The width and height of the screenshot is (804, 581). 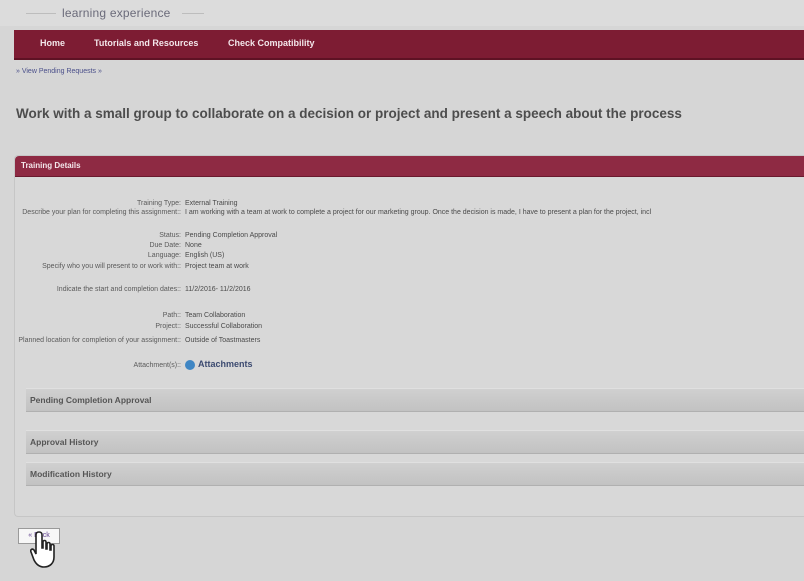 What do you see at coordinates (64, 442) in the screenshot?
I see `section-label: Approval History` at bounding box center [64, 442].